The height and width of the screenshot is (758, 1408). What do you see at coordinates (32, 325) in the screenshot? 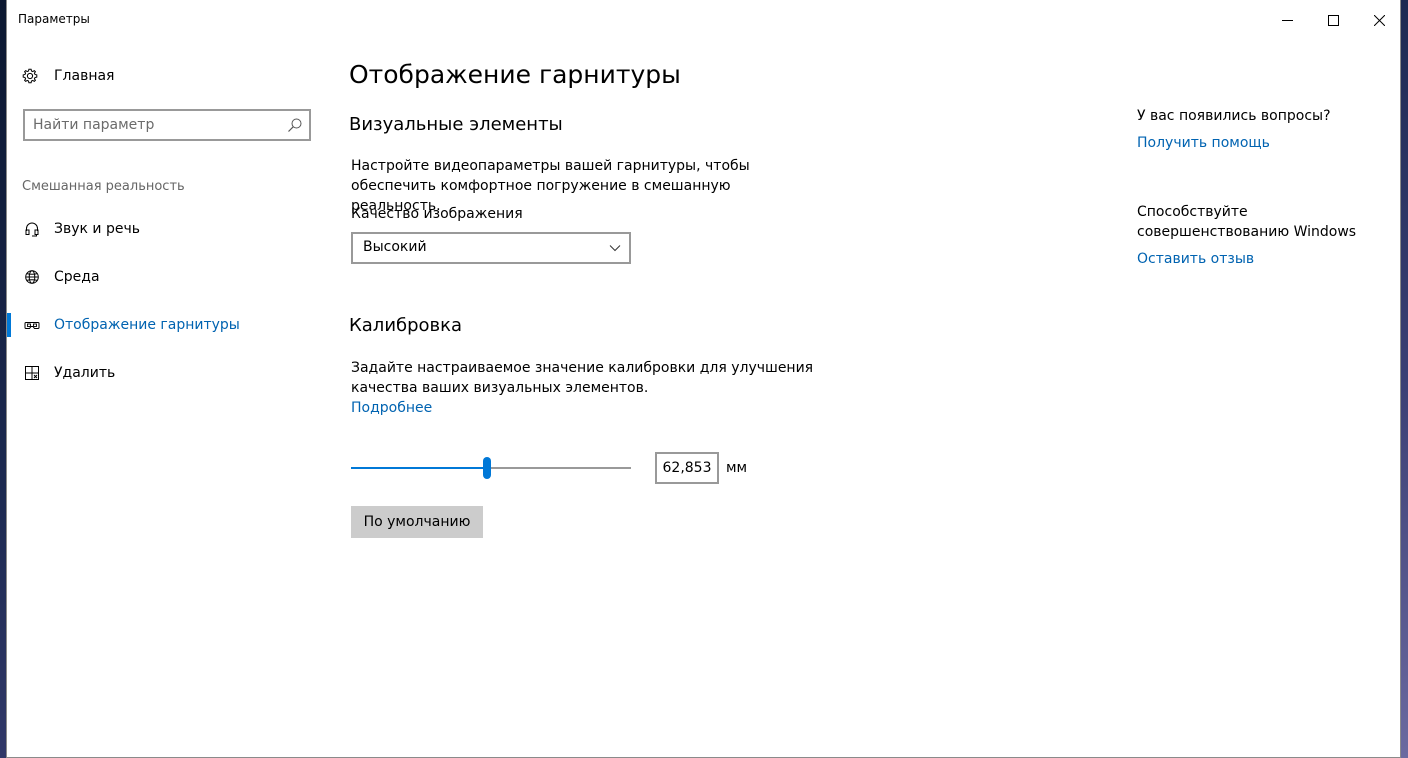
I see `headset-display-icon` at bounding box center [32, 325].